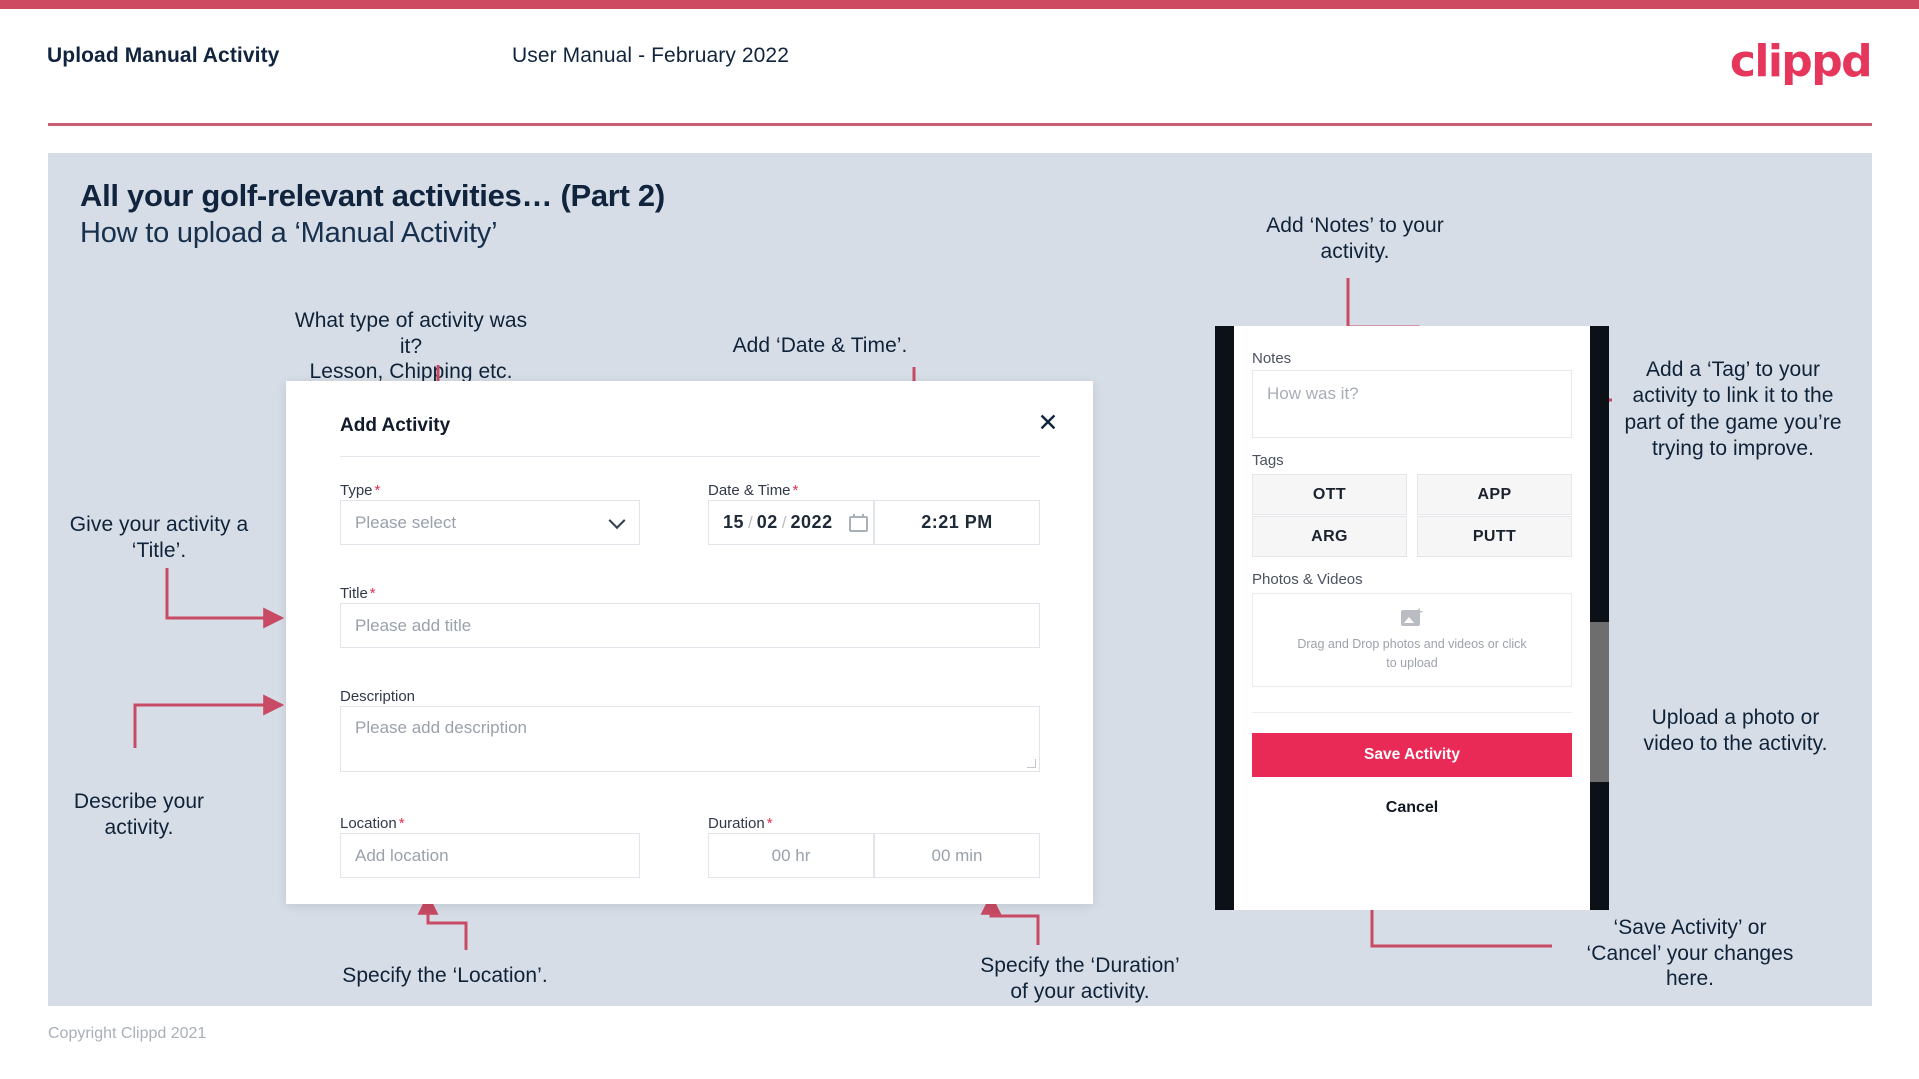 The height and width of the screenshot is (1079, 1919). Describe the element at coordinates (1599, 702) in the screenshot. I see `phone-side-button` at that location.